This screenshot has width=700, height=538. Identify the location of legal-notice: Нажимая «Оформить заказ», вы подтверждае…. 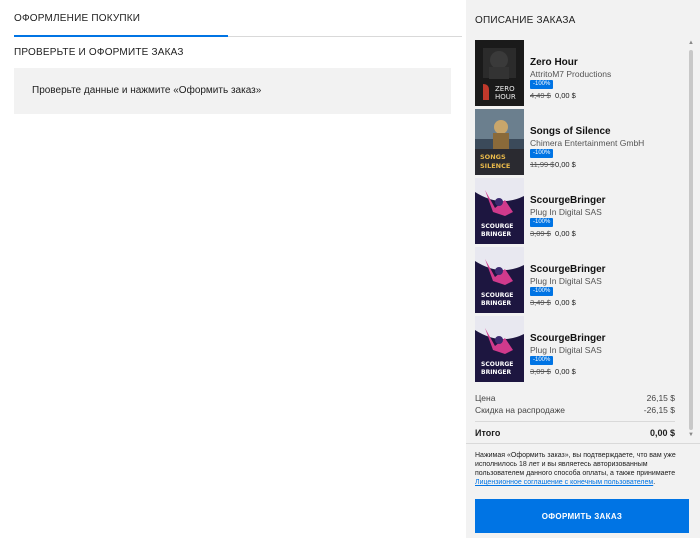
(580, 469).